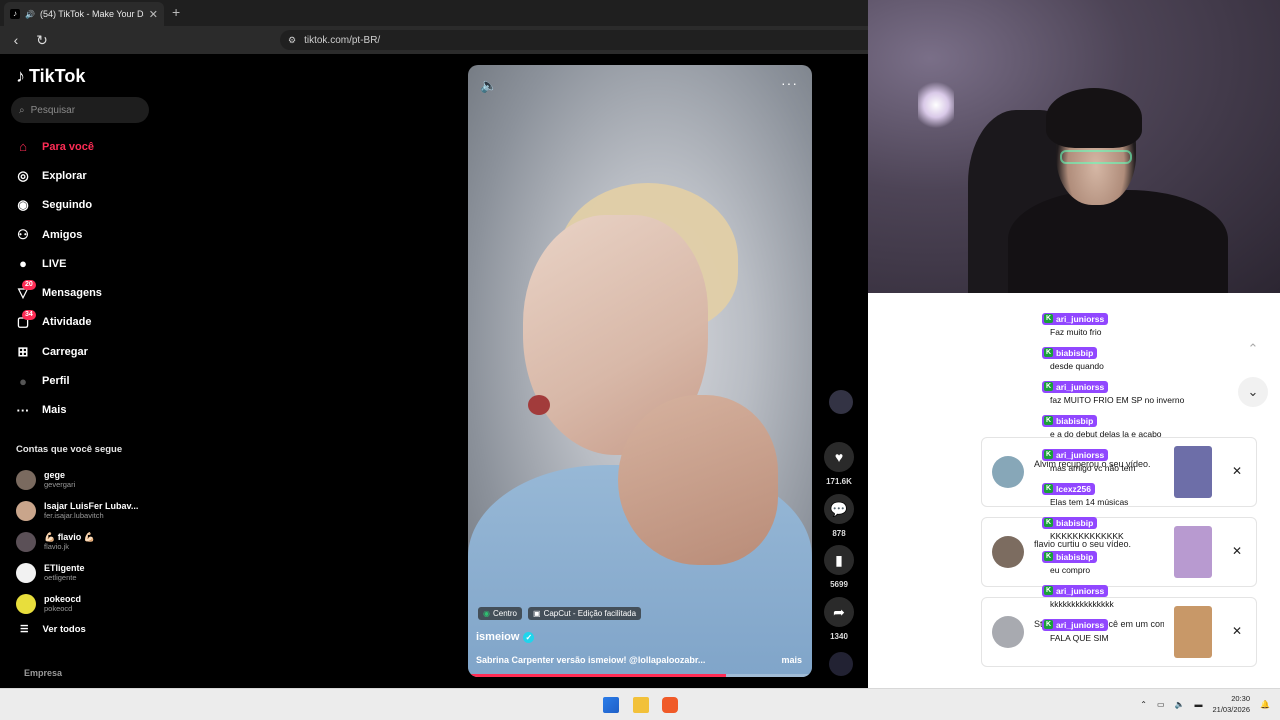 The image size is (1280, 720). Describe the element at coordinates (64, 629) in the screenshot. I see `see-all-label: Ver todos` at that location.